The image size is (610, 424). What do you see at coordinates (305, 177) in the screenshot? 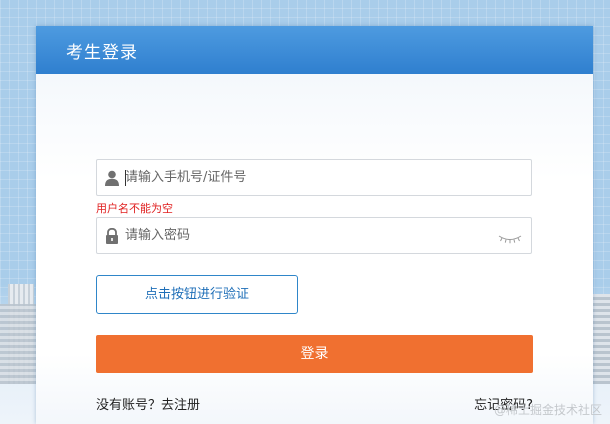
I see `username-input` at bounding box center [305, 177].